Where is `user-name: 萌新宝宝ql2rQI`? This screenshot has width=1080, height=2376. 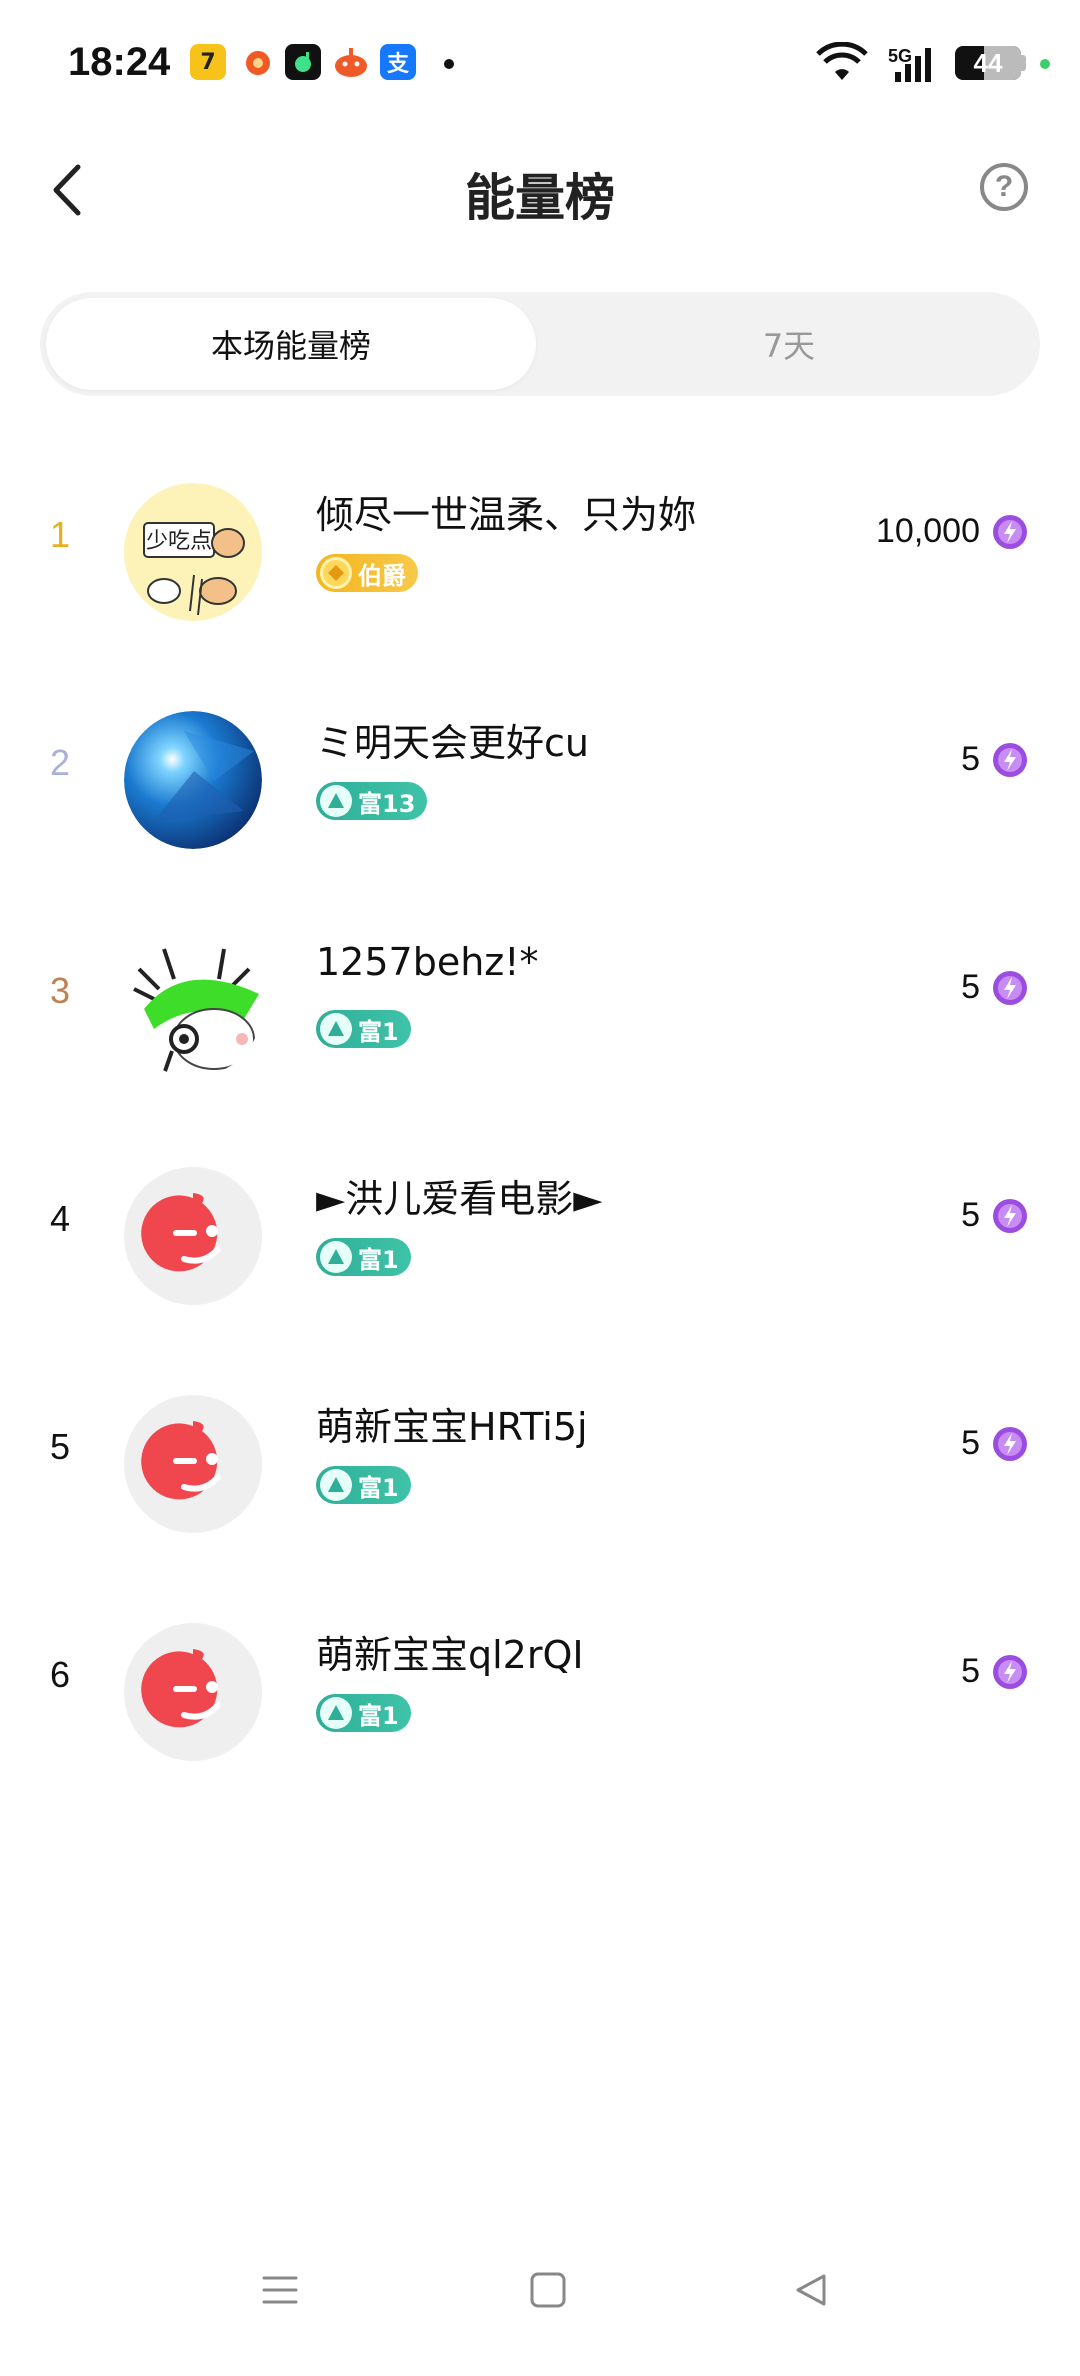
user-name: 萌新宝宝ql2rQI is located at coordinates (450, 1655).